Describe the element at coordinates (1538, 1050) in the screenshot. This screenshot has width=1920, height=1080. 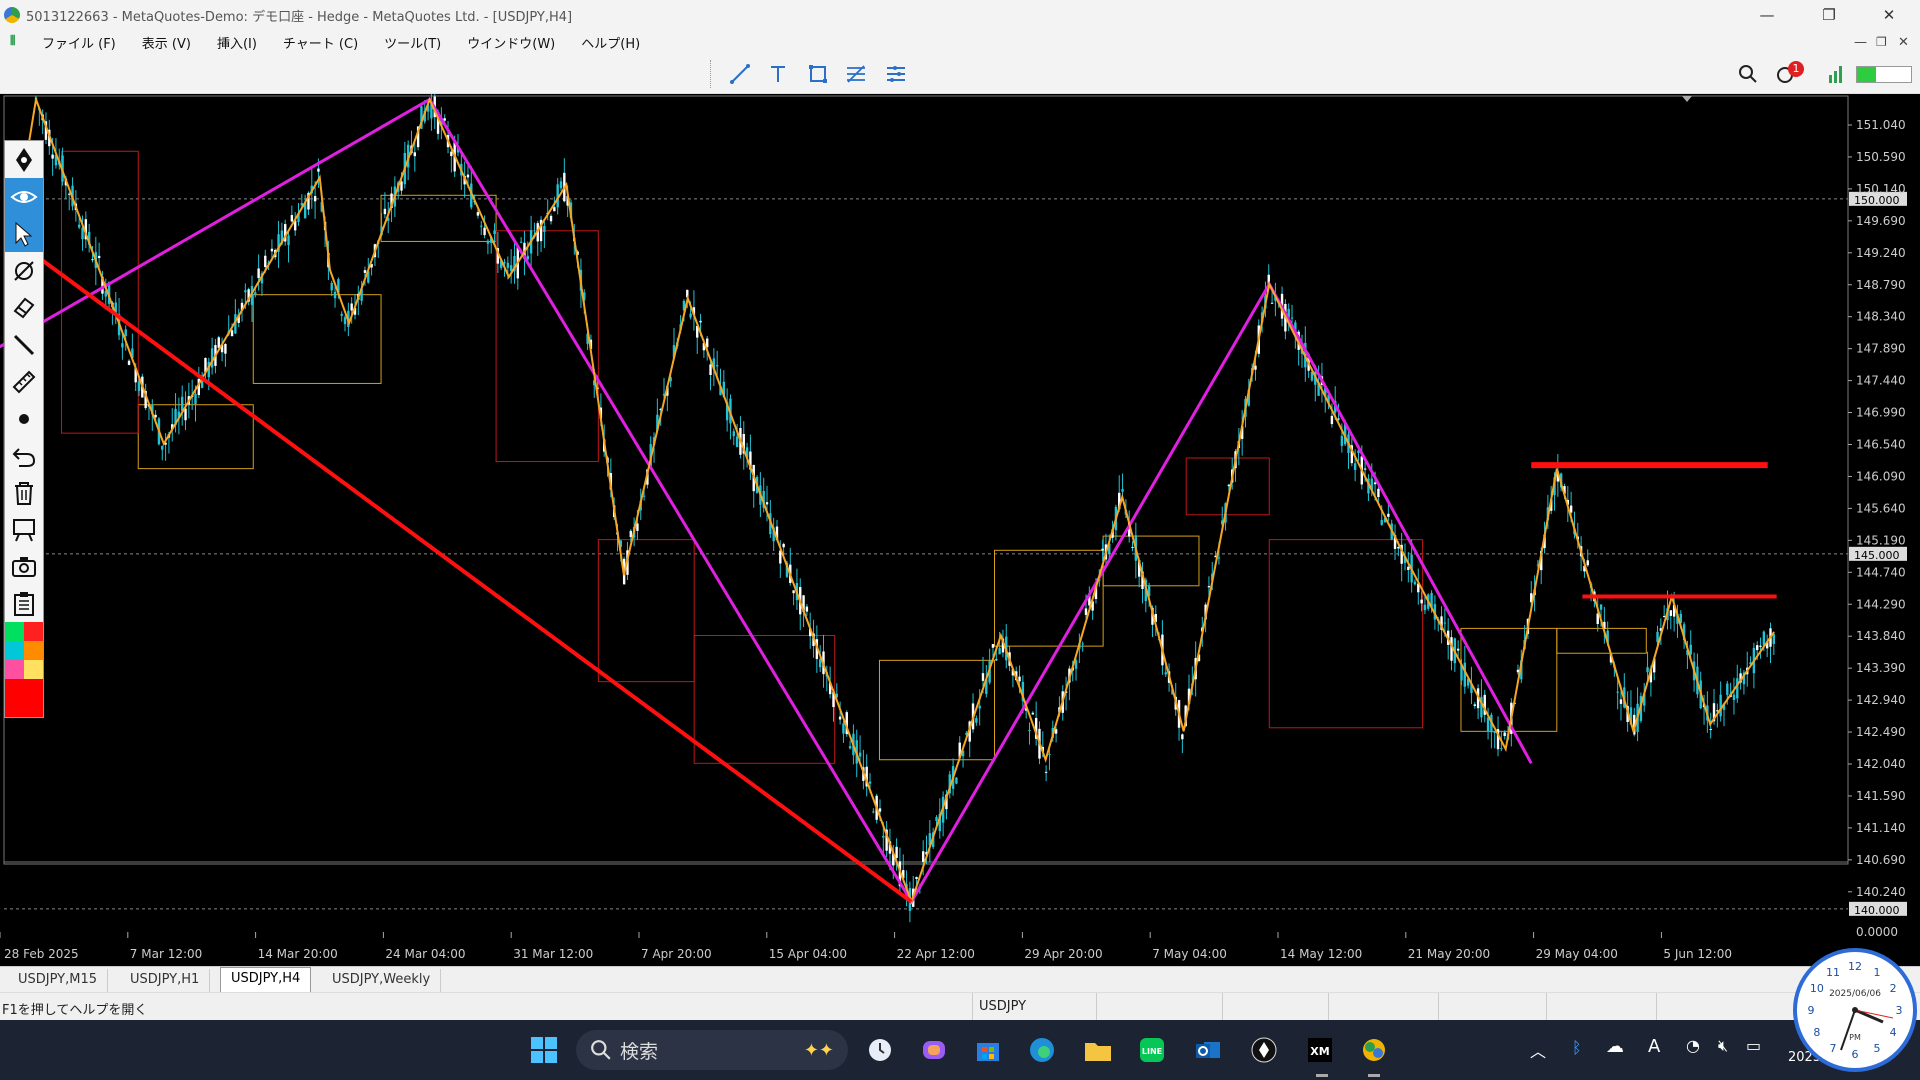
I see `tray-expand-icon: ︿` at that location.